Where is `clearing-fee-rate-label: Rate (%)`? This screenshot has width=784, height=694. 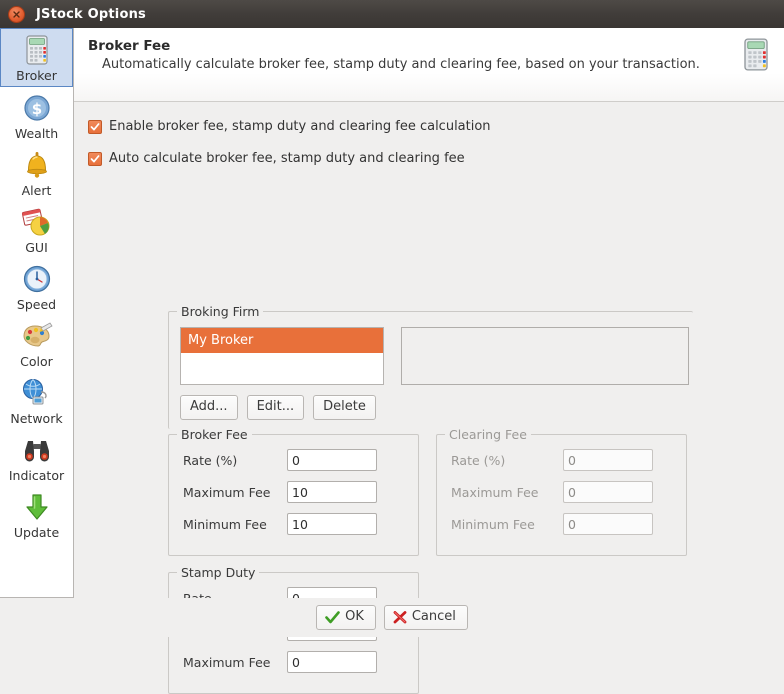
clearing-fee-rate-label: Rate (%) is located at coordinates (478, 460).